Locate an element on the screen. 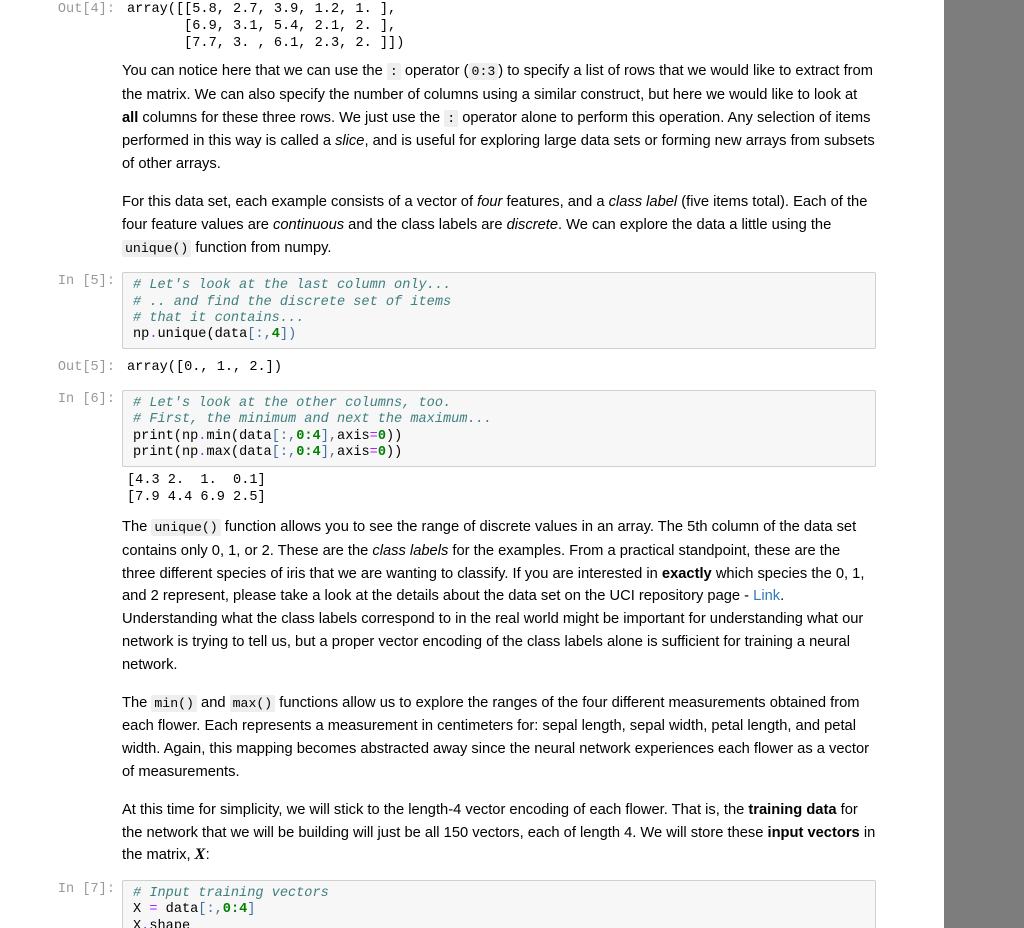  stdout-6-line-2: [7.9 4.4 6.9 2.5] is located at coordinates (196, 497).